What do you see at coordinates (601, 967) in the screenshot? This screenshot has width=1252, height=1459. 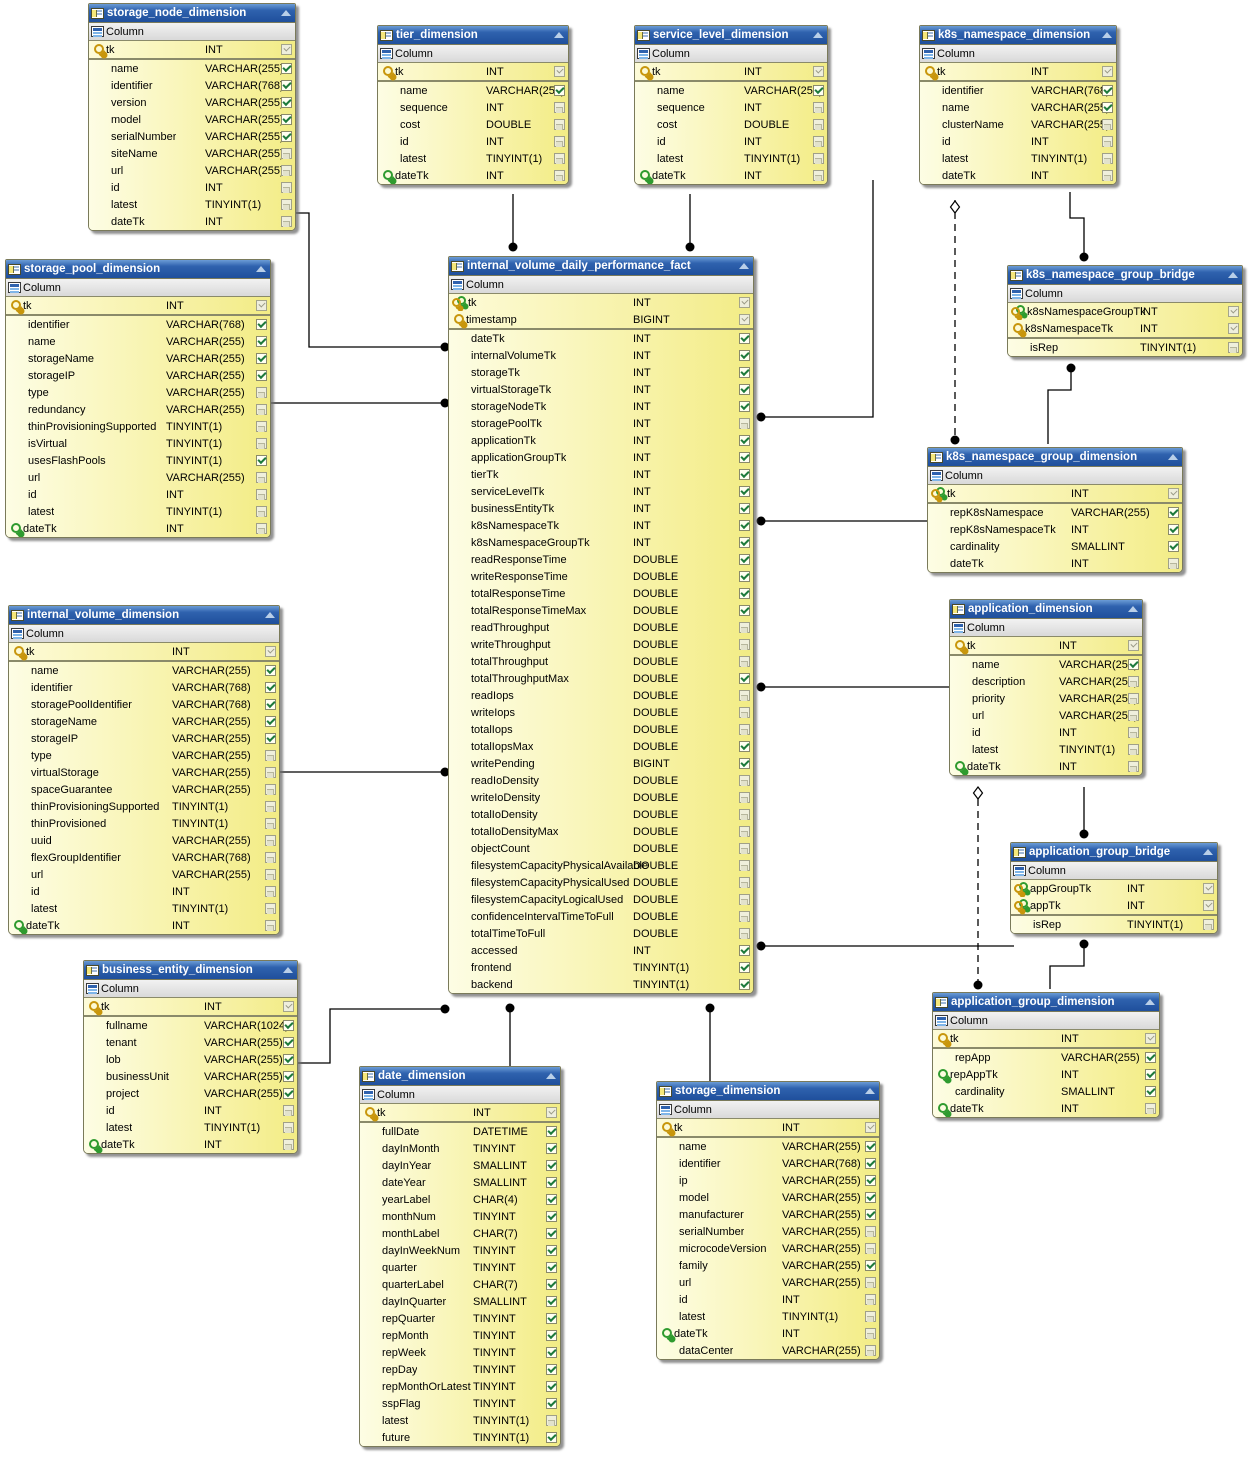 I see `column-row: frontend TINYINT(1)` at bounding box center [601, 967].